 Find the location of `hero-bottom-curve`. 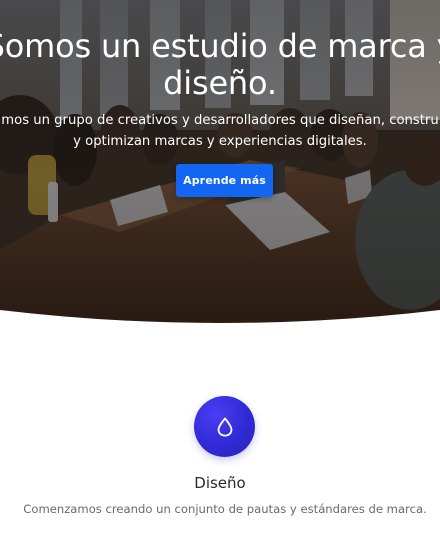

hero-bottom-curve is located at coordinates (220, 317).